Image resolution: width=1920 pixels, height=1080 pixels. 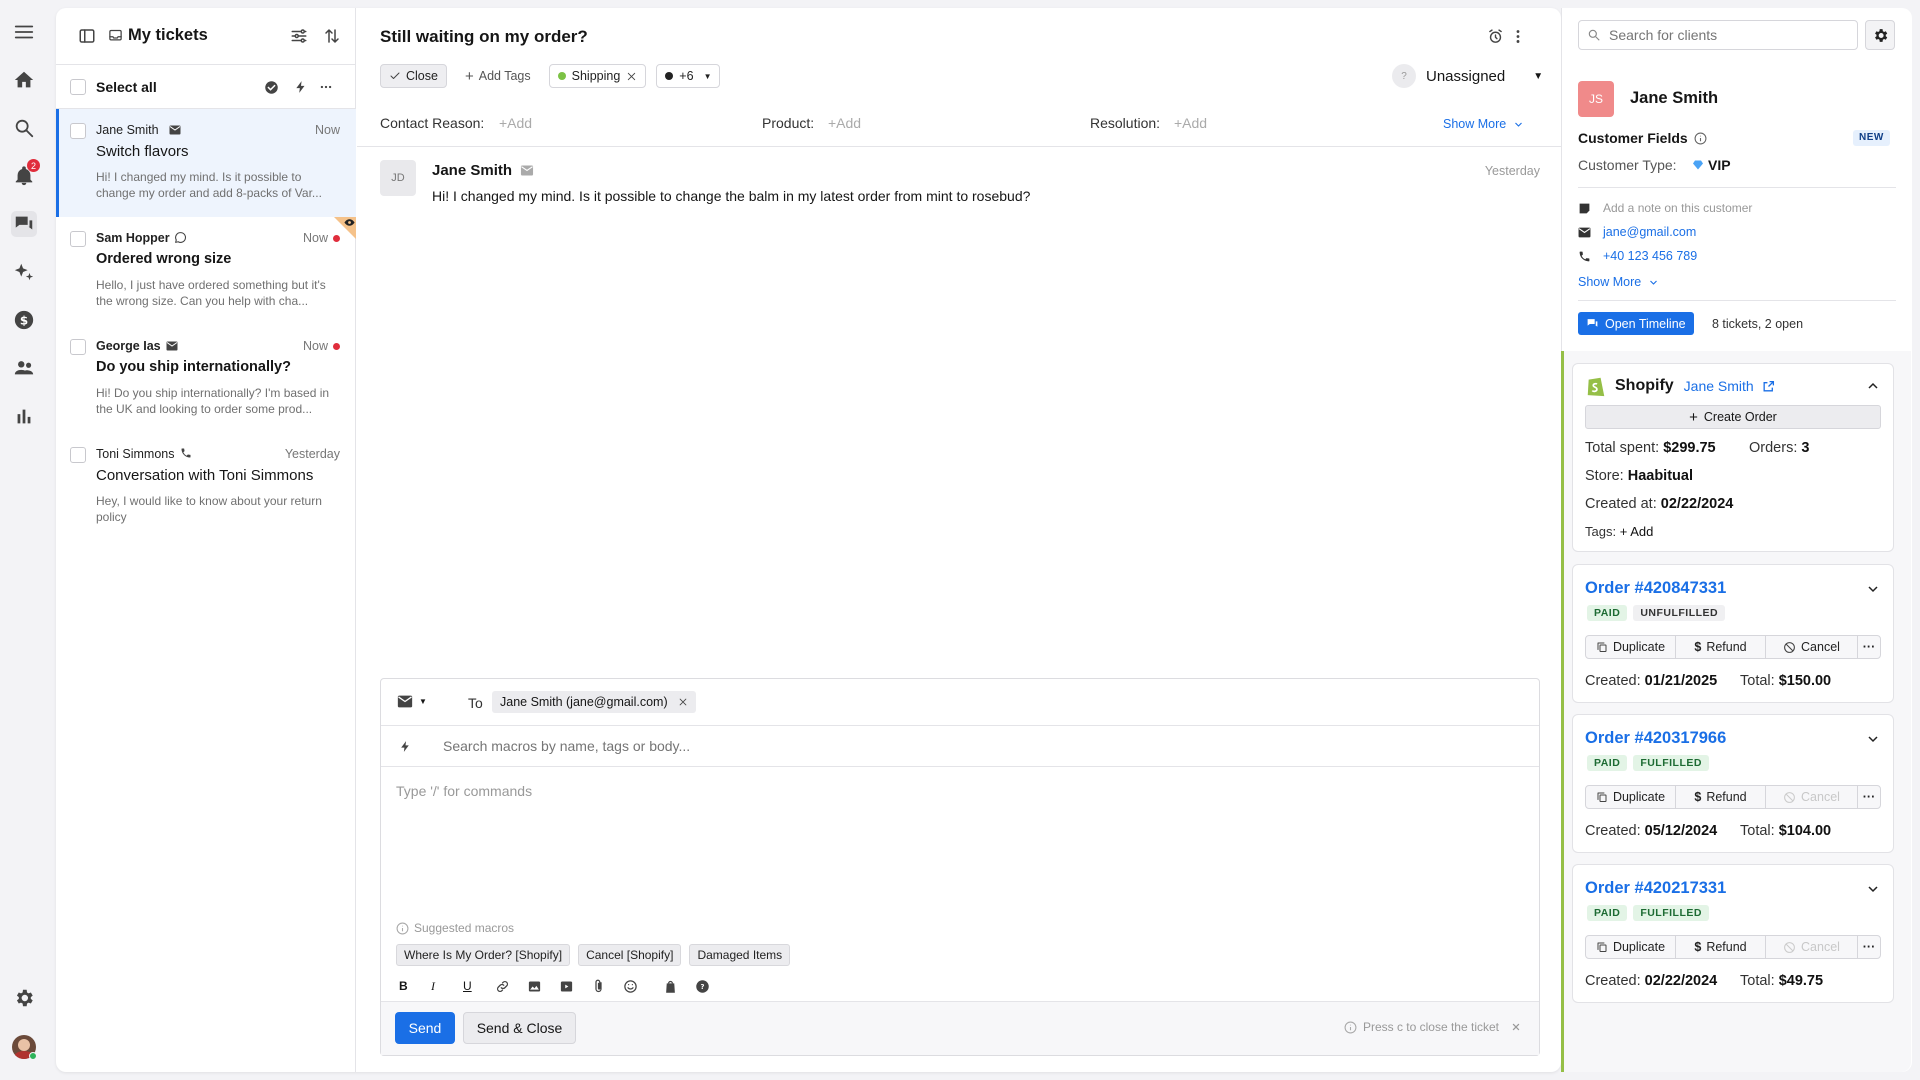 What do you see at coordinates (78, 86) in the screenshot?
I see `select-all-checkbox` at bounding box center [78, 86].